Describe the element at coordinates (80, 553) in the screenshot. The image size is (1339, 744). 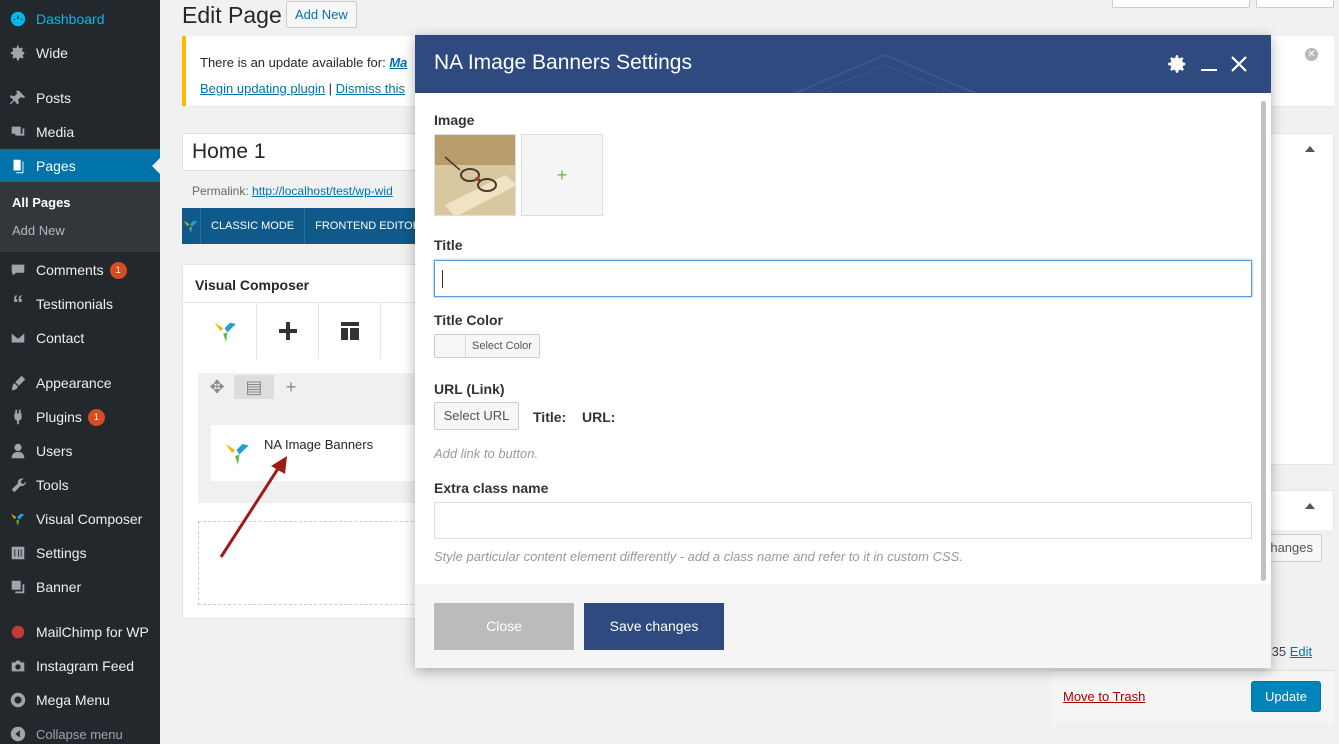
I see `menu-settings: Settings` at that location.